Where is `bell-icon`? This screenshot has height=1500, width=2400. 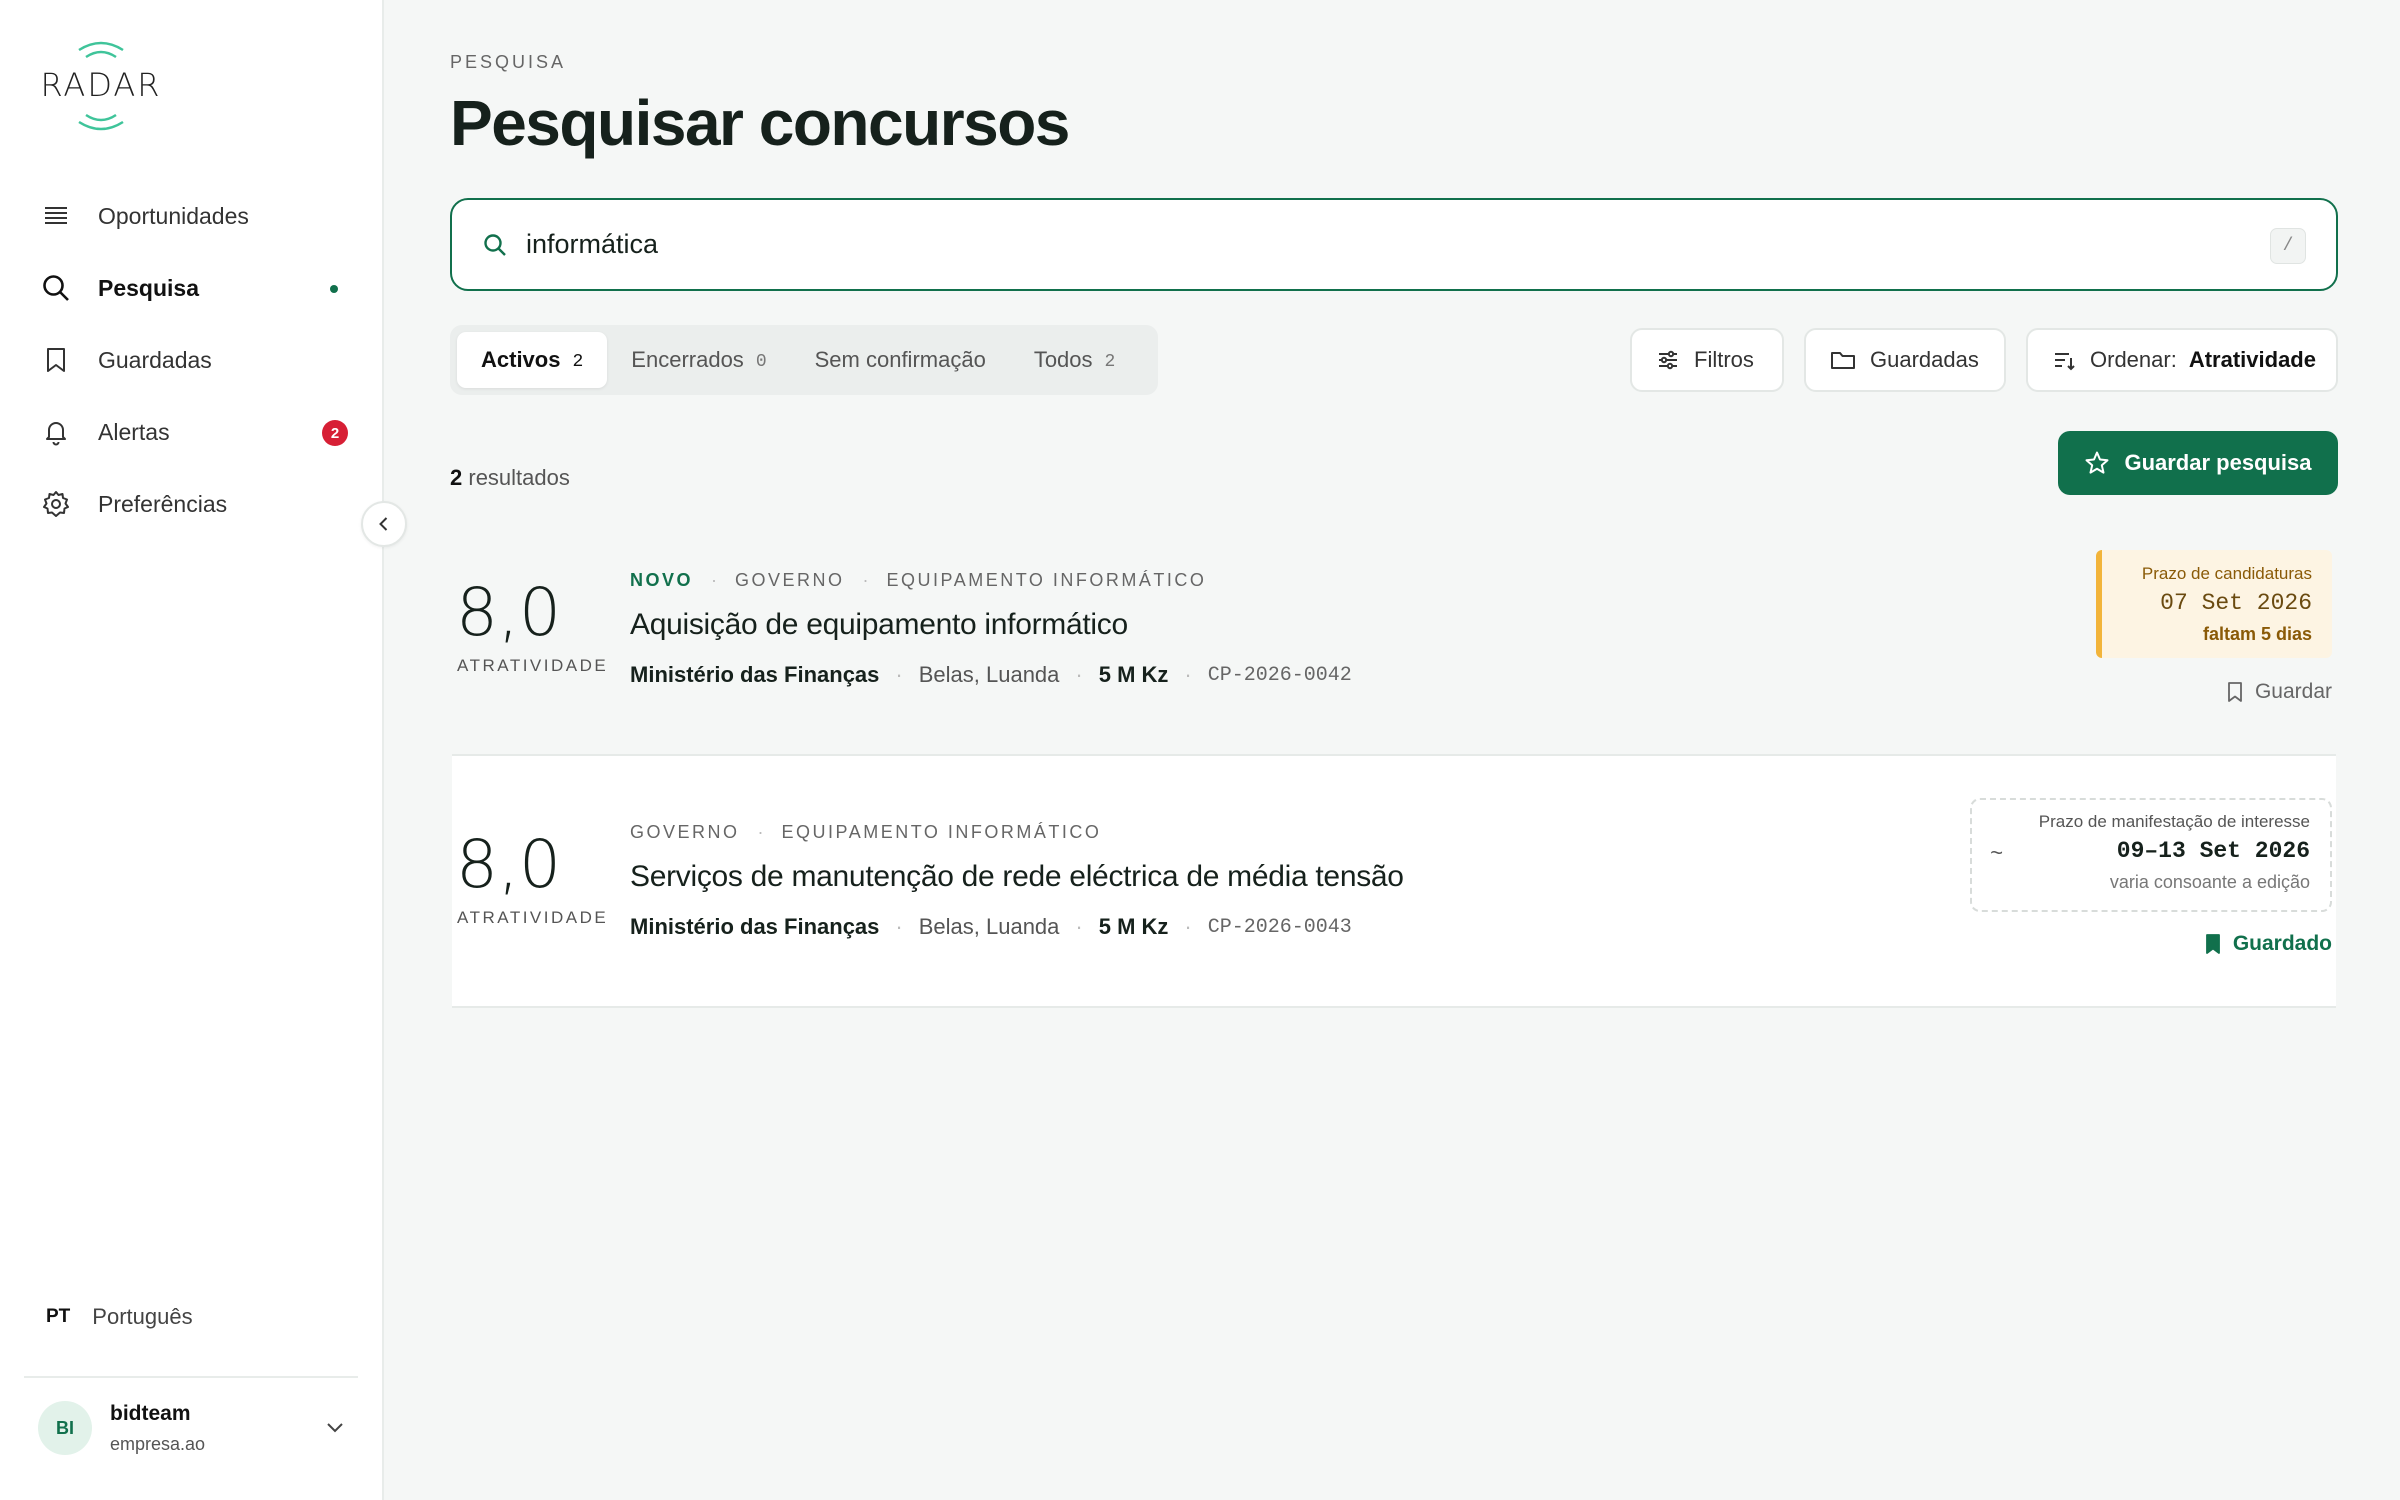 bell-icon is located at coordinates (56, 432).